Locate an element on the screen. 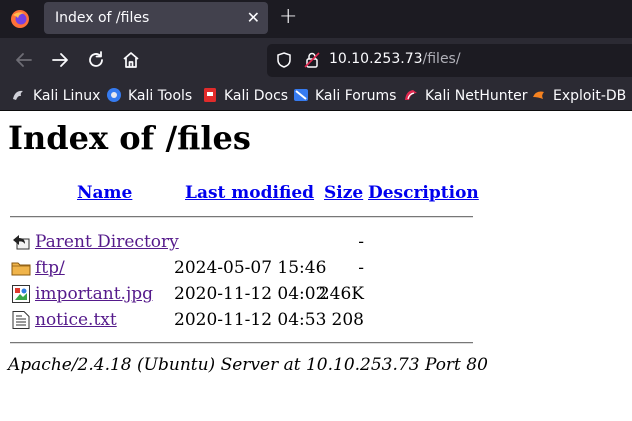  bookmark-kali-linux: Kali Linux is located at coordinates (55, 95).